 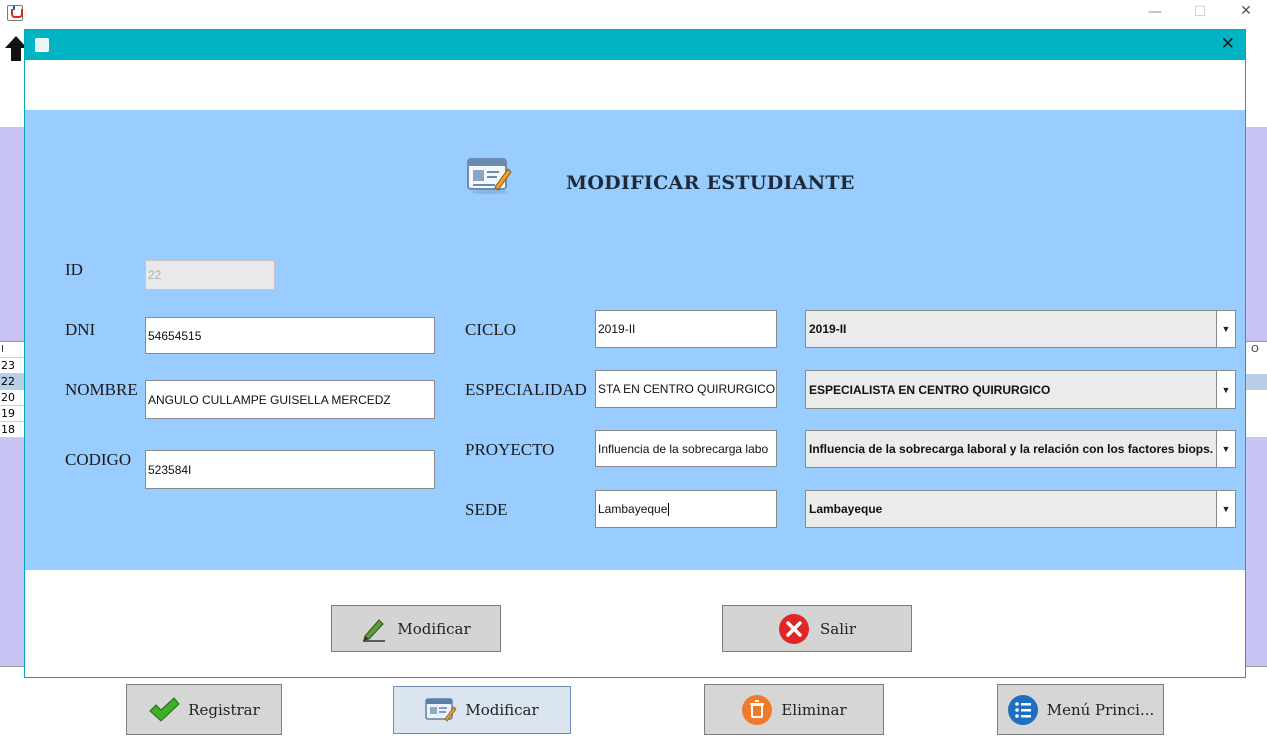 What do you see at coordinates (13, 350) in the screenshot?
I see `table-header: I` at bounding box center [13, 350].